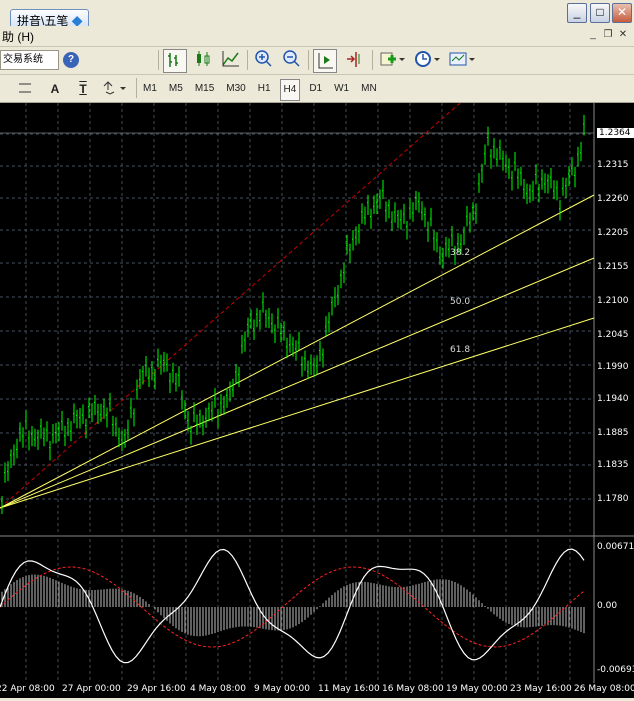  Describe the element at coordinates (71, 60) in the screenshot. I see `help-icon: ?` at that location.